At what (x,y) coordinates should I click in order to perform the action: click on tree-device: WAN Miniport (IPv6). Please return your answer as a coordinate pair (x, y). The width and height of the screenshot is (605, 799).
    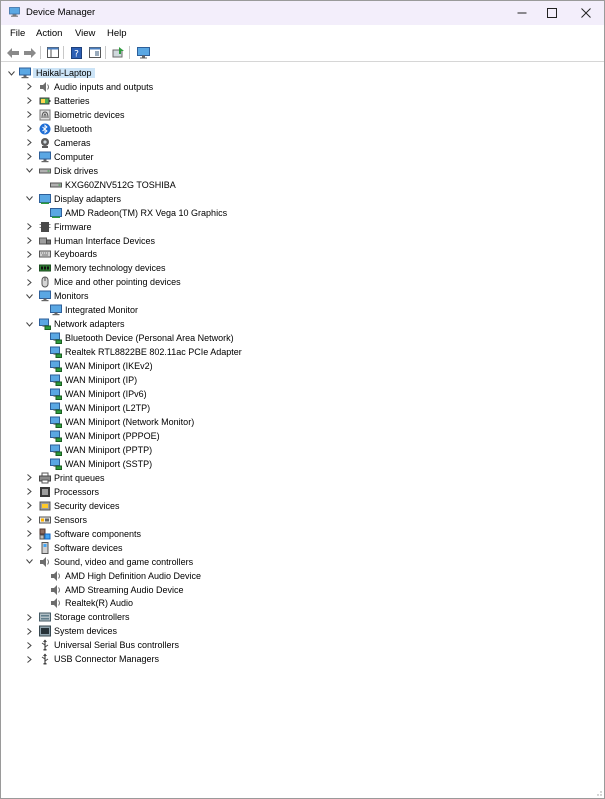
    Looking at the image, I should click on (92, 394).